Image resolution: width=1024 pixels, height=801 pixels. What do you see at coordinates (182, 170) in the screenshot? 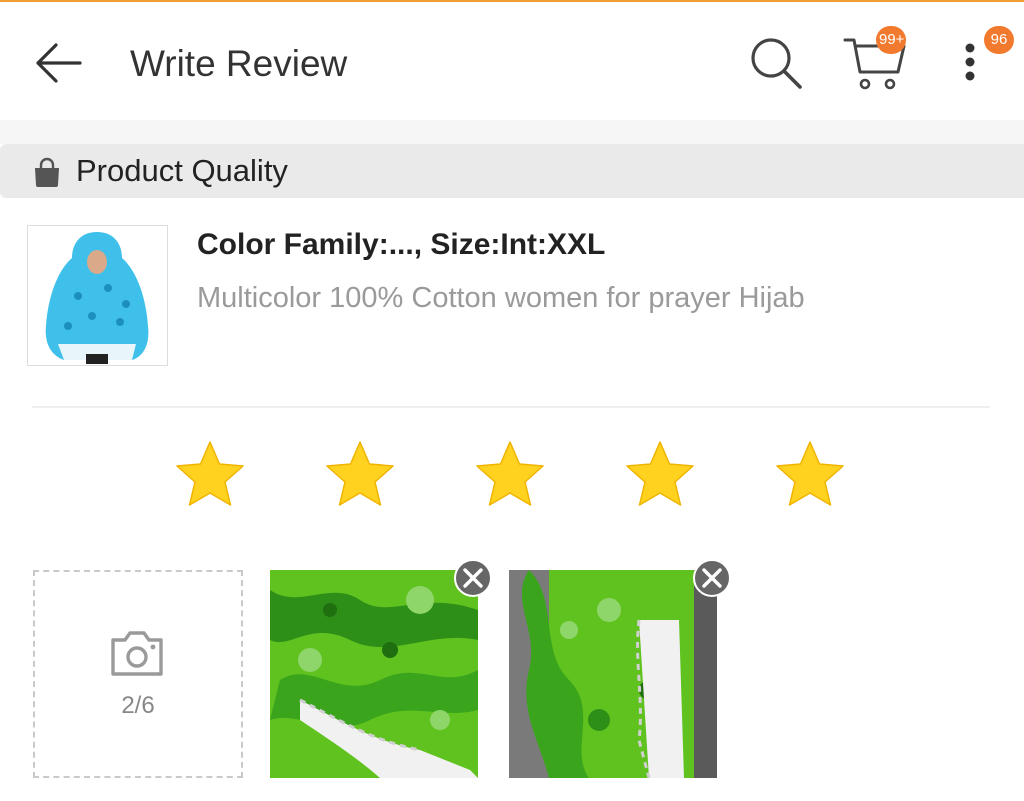
I see `section-title: Product Quality` at bounding box center [182, 170].